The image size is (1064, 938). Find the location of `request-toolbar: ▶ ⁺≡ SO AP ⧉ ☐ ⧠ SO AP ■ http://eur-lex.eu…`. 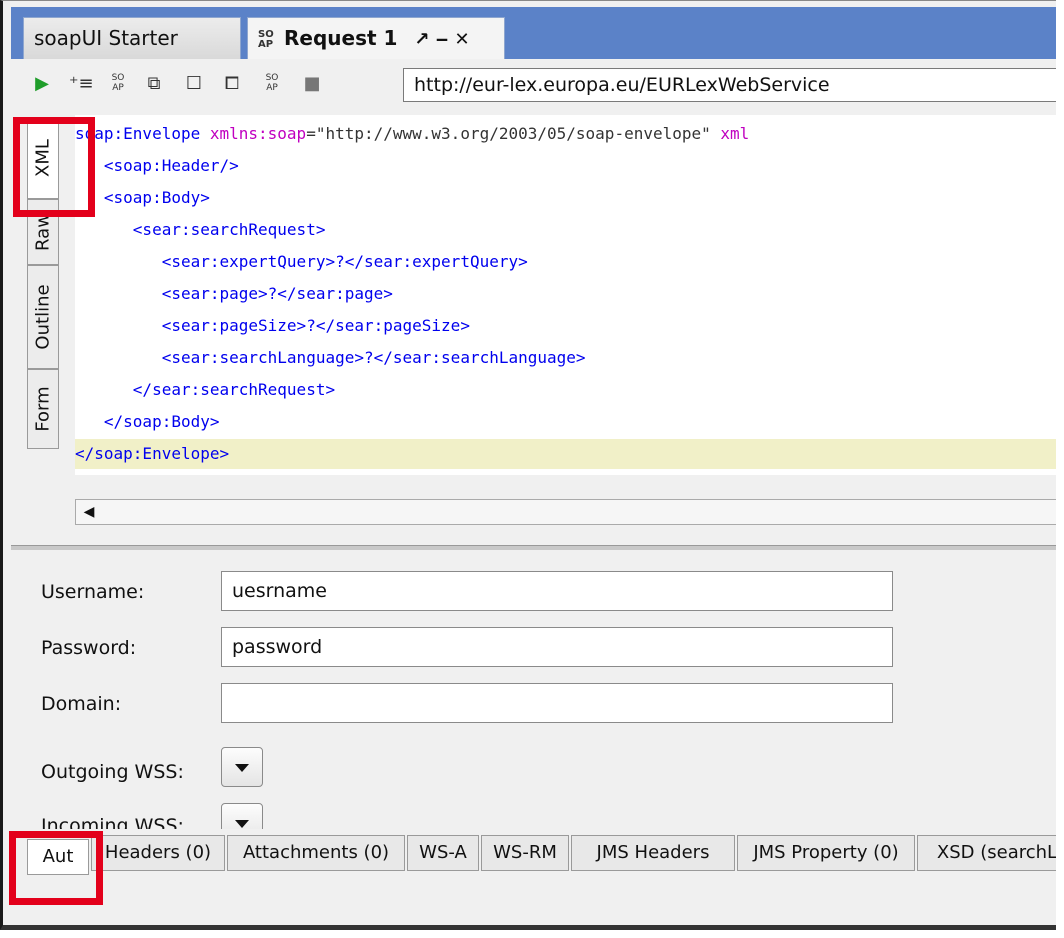

request-toolbar: ▶ ⁺≡ SO AP ⧉ ☐ ⧠ SO AP ■ http://eur-lex.eu… is located at coordinates (533, 83).